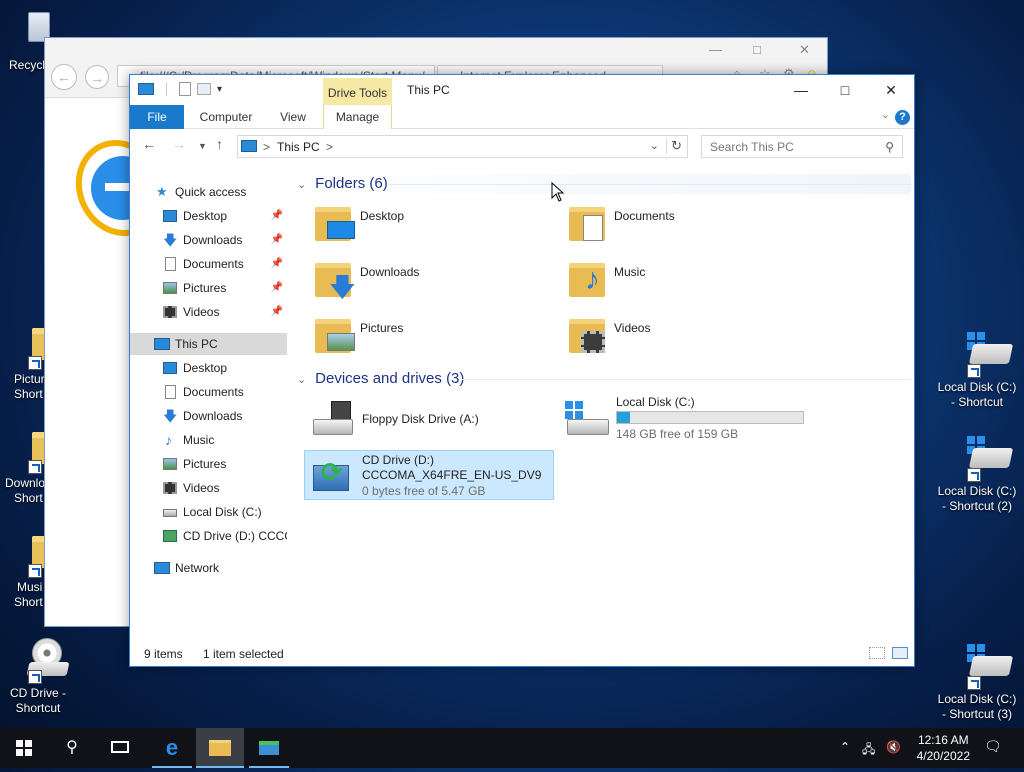 The image size is (1024, 772). Describe the element at coordinates (208, 344) in the screenshot. I see `sidebar-item-this-pc: This PC` at that location.